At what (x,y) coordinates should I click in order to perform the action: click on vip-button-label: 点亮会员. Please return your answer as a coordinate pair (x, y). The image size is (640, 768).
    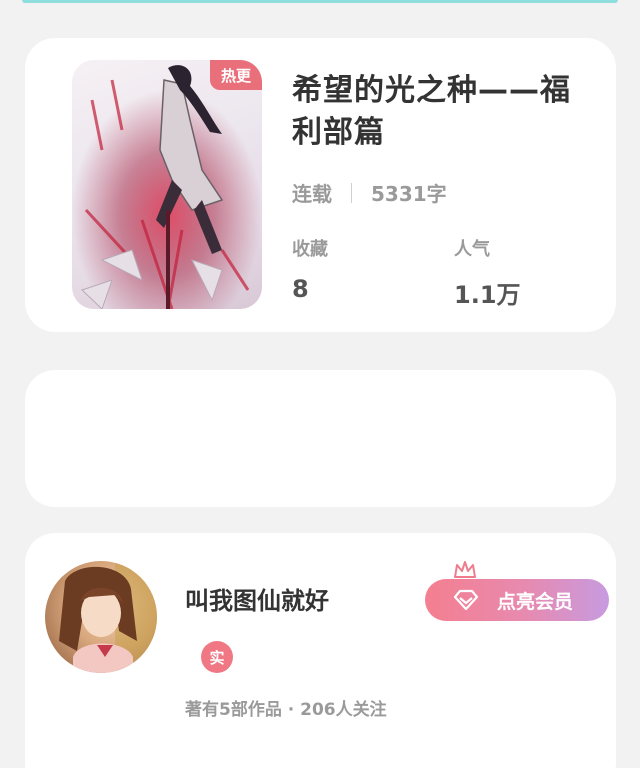
    Looking at the image, I should click on (535, 601).